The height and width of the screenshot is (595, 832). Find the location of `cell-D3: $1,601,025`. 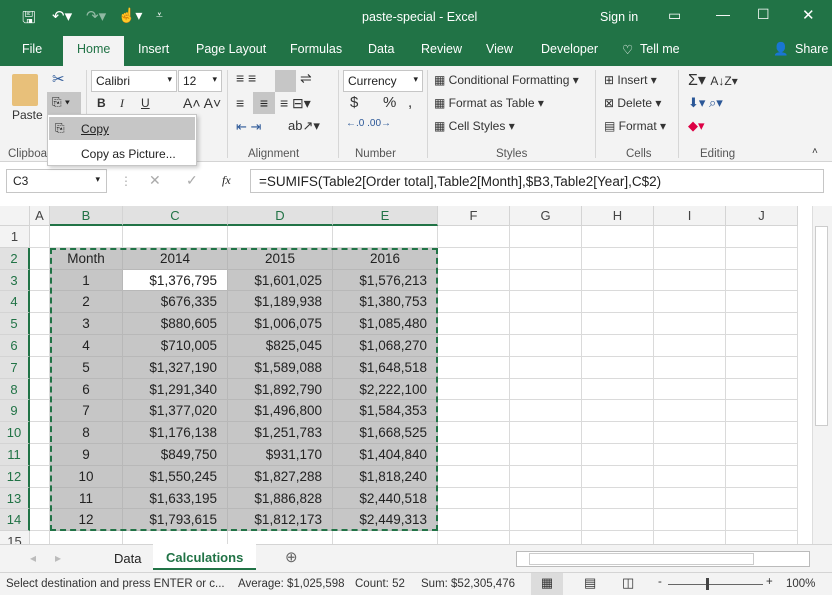

cell-D3: $1,601,025 is located at coordinates (280, 280).